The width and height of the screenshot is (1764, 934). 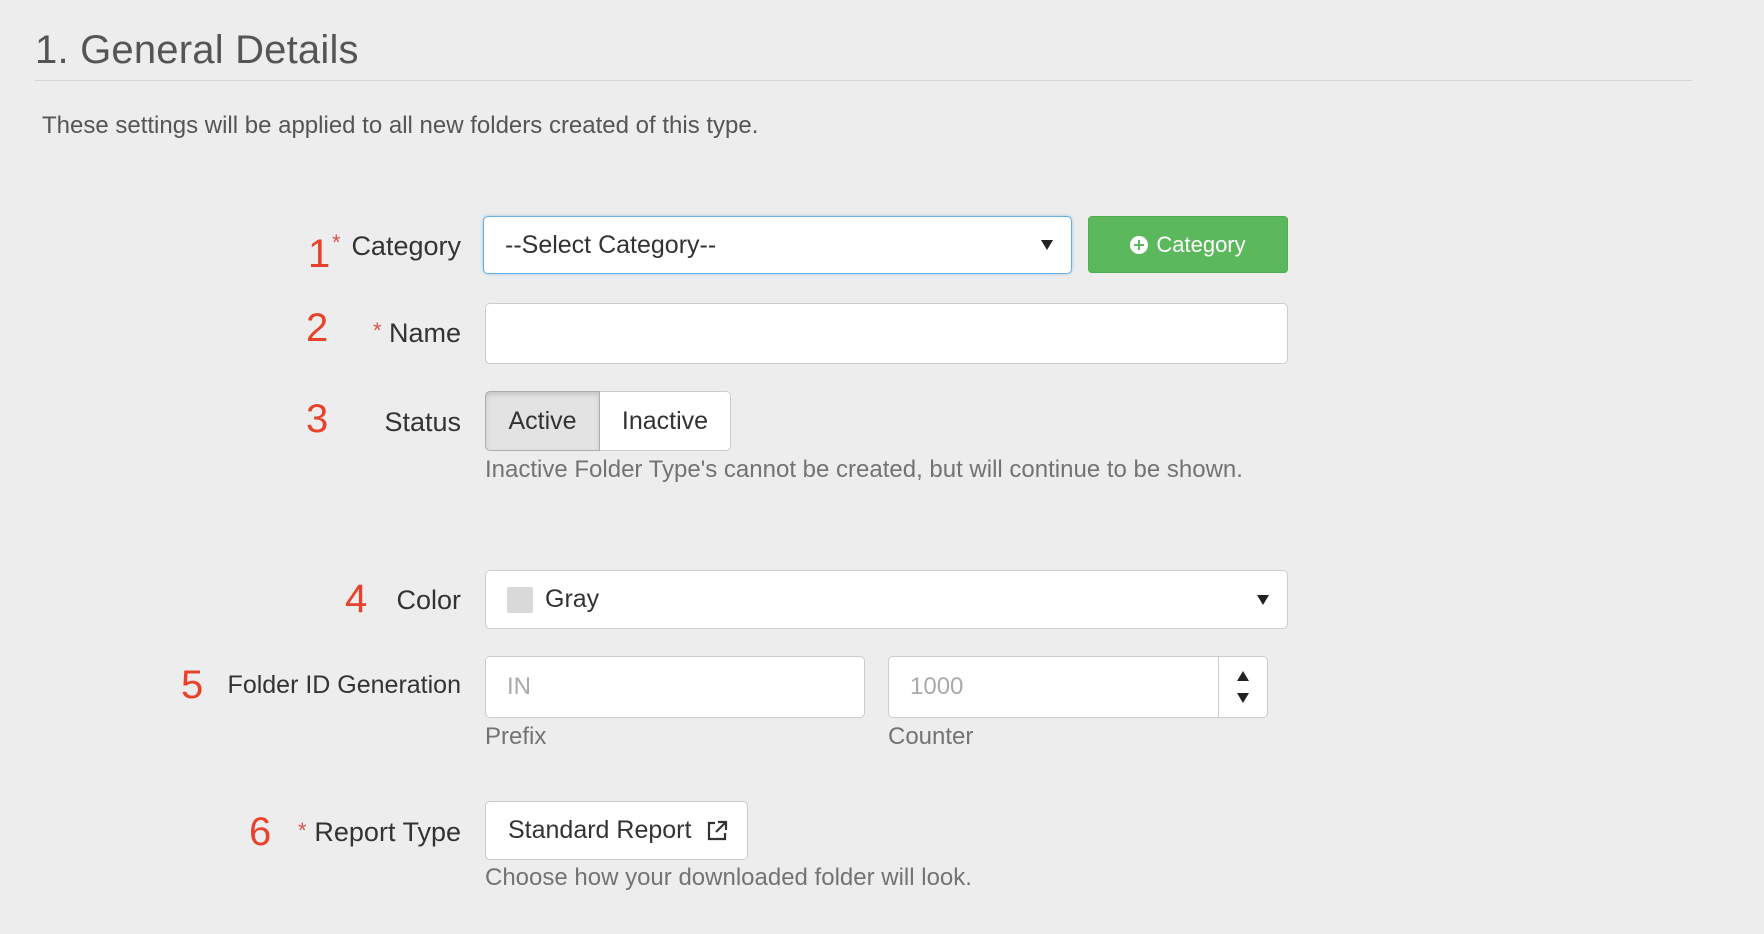 I want to click on step-number-2: 2, so click(x=317, y=328).